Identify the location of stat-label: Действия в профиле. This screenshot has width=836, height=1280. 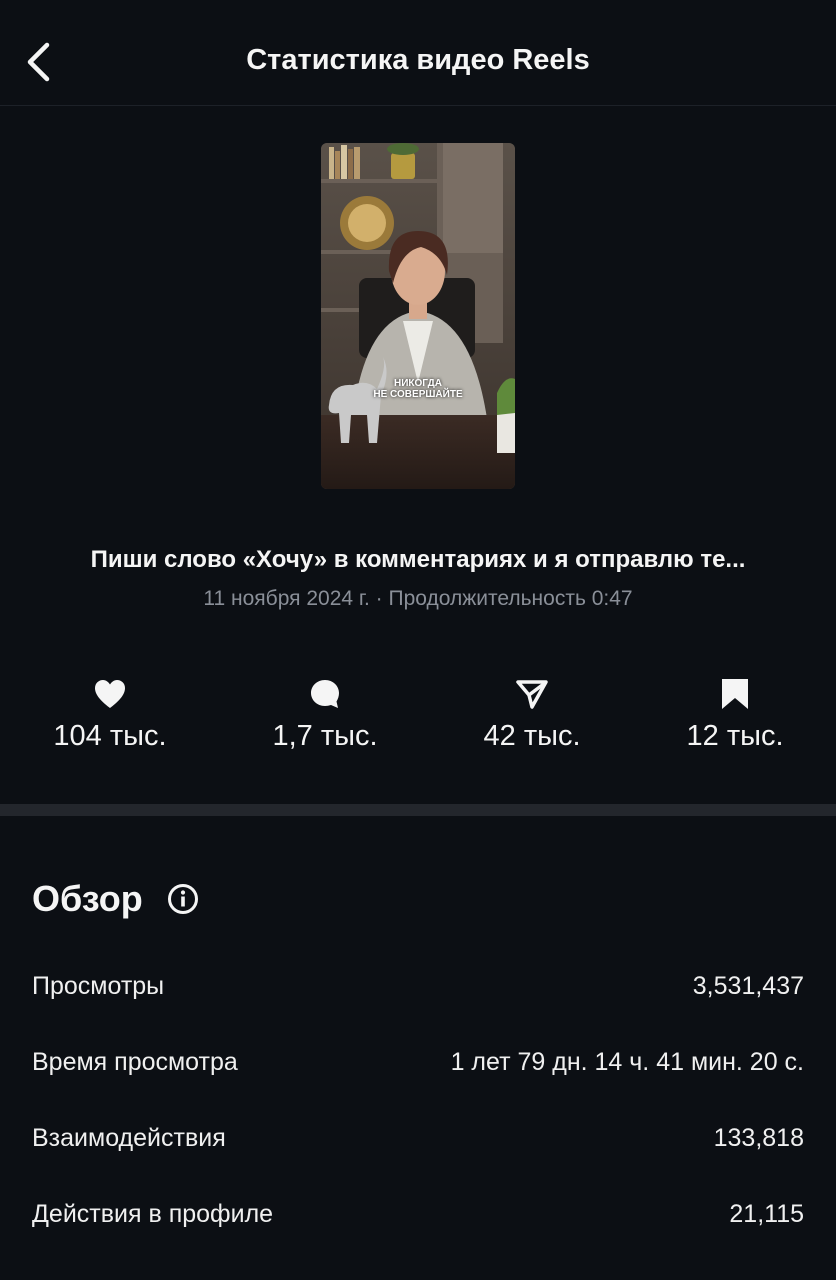
(153, 1213).